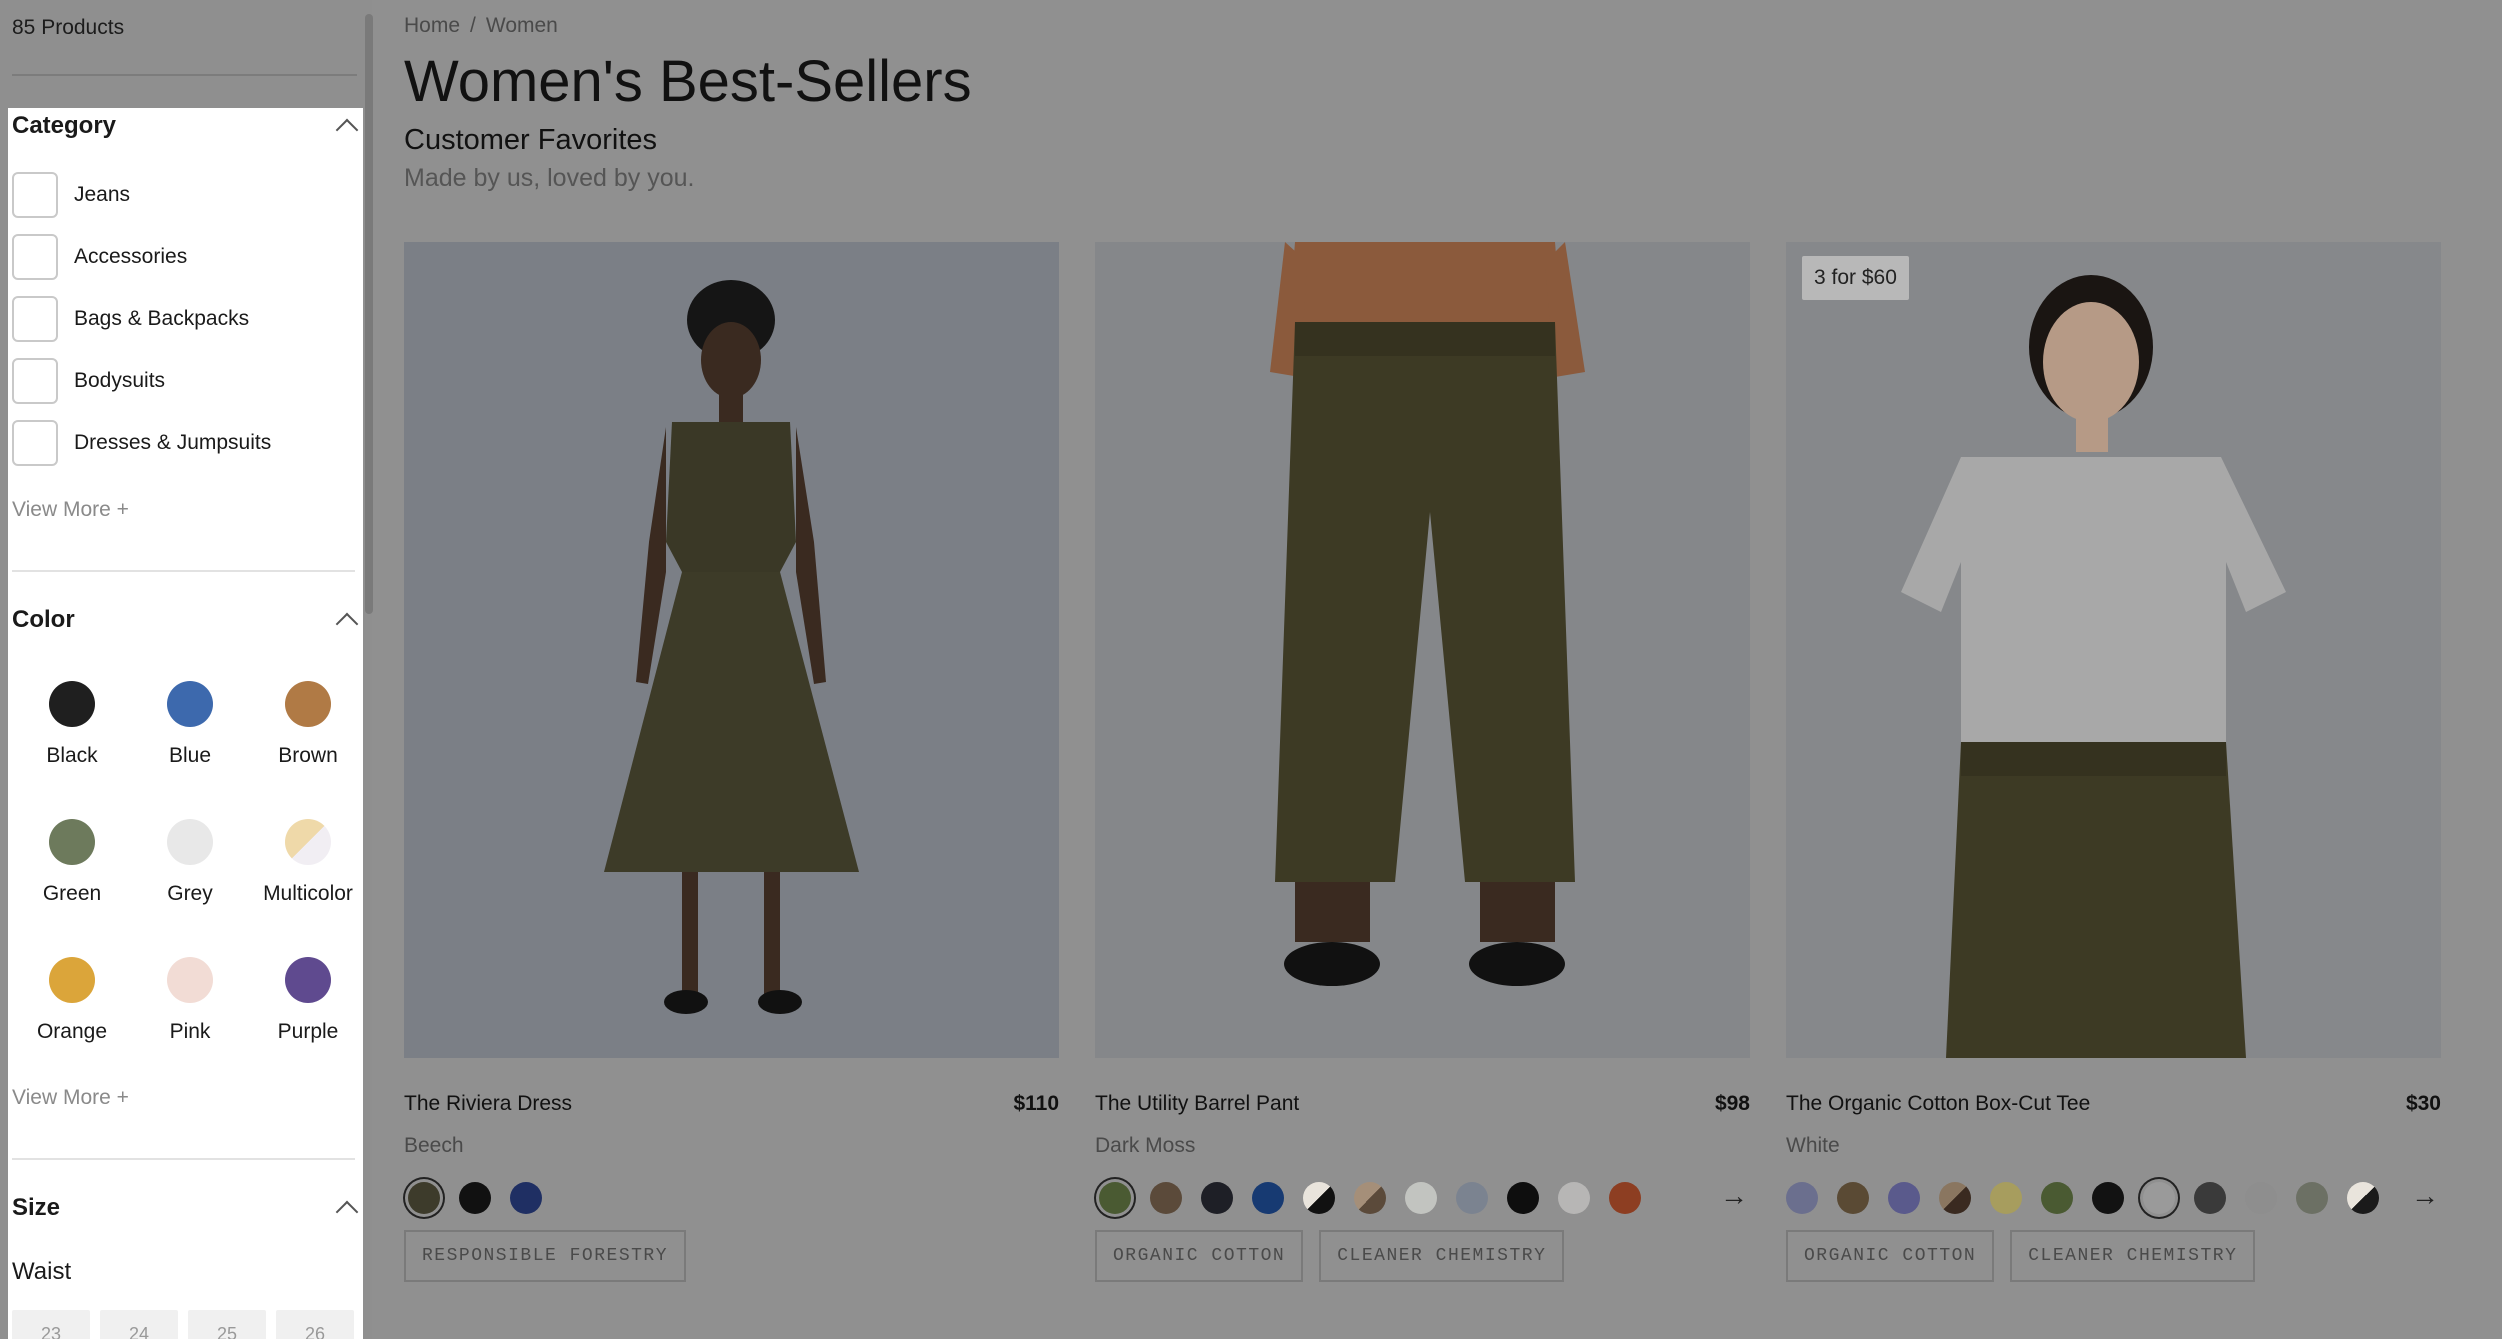 Image resolution: width=2502 pixels, height=1339 pixels. I want to click on color-swatch-multicolor: Multicolor, so click(308, 862).